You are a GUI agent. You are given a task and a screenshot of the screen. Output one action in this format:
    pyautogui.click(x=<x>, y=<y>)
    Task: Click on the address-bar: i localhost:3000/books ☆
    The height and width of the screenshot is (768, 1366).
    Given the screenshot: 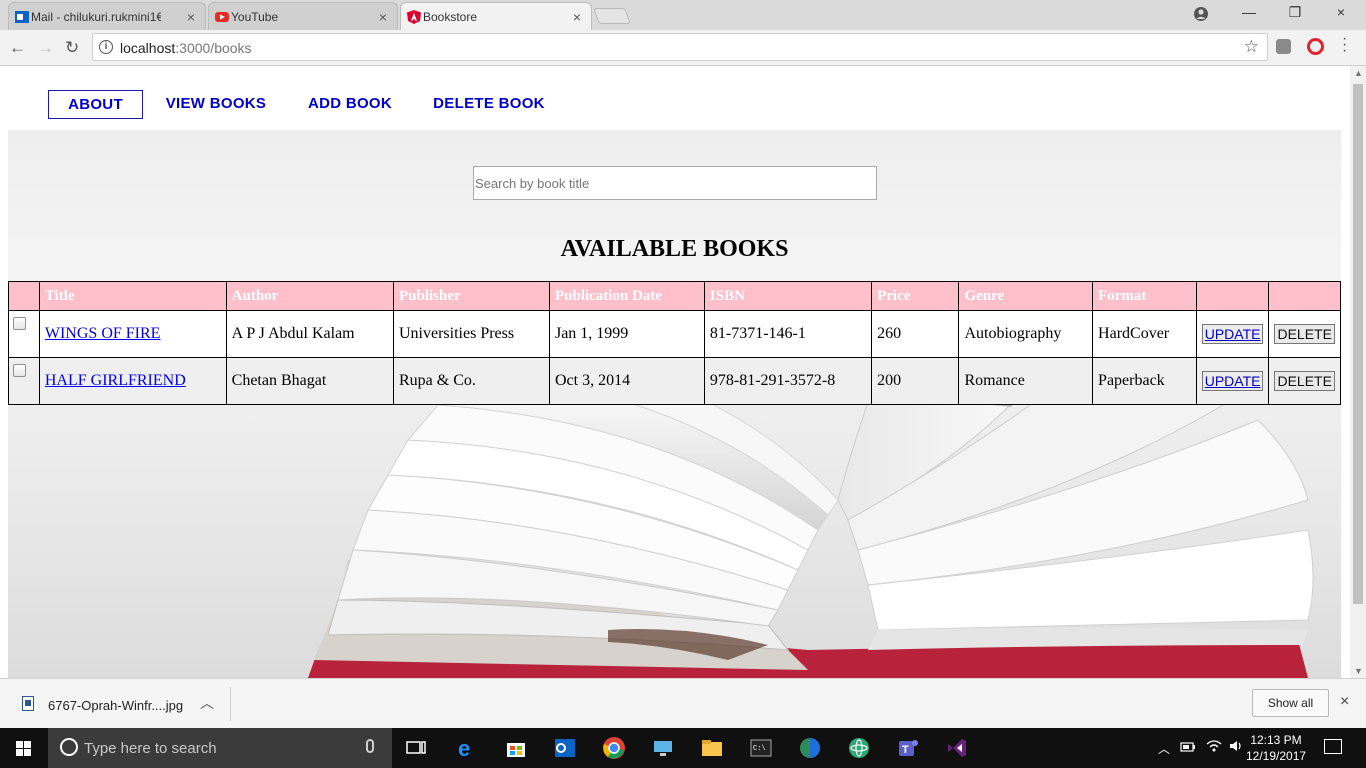 What is the action you would take?
    pyautogui.click(x=680, y=47)
    